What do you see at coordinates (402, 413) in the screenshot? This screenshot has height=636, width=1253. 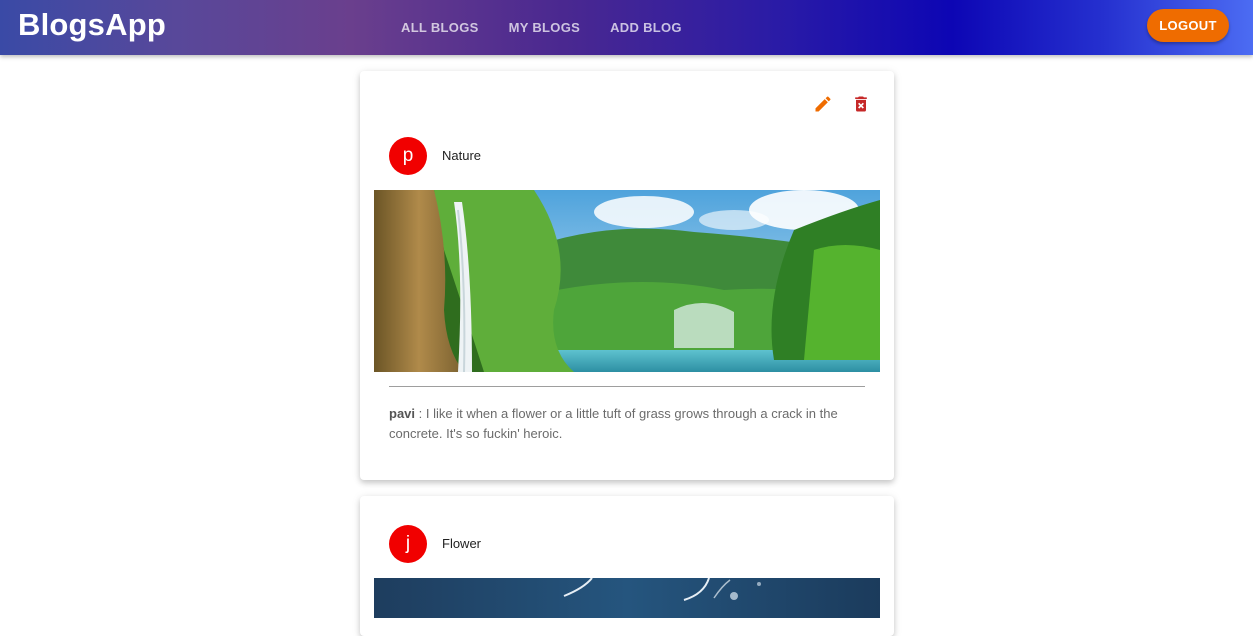 I see `blog-author: pavi` at bounding box center [402, 413].